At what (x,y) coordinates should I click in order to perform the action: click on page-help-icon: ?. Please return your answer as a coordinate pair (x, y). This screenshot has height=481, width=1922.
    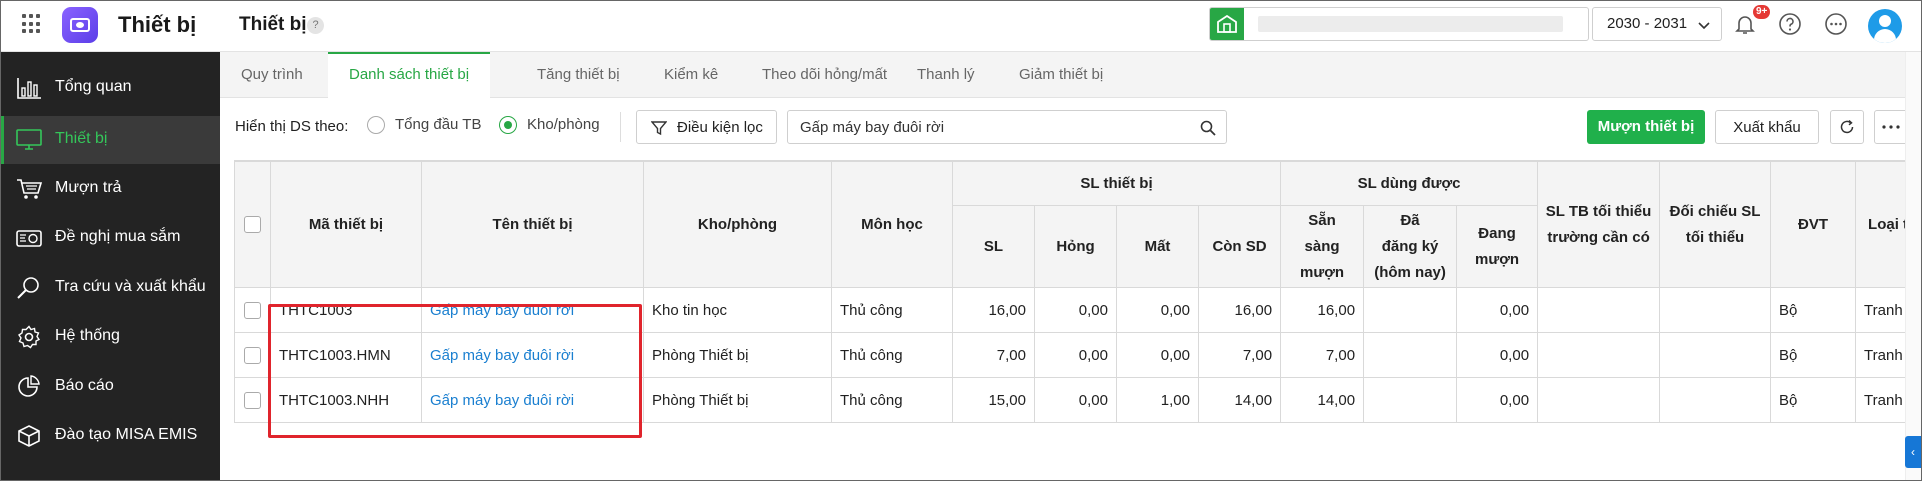
    Looking at the image, I should click on (315, 25).